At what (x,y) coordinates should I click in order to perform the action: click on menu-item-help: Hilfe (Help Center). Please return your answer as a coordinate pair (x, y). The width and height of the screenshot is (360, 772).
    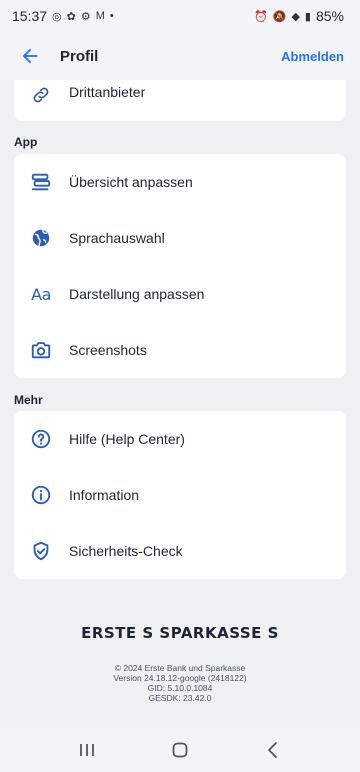
    Looking at the image, I should click on (180, 439).